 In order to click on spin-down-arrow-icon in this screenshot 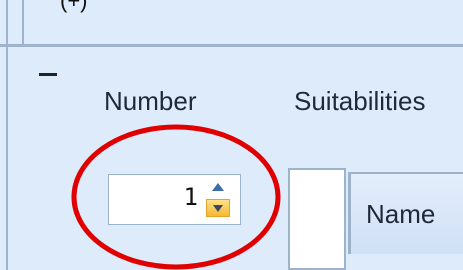, I will do `click(218, 208)`.